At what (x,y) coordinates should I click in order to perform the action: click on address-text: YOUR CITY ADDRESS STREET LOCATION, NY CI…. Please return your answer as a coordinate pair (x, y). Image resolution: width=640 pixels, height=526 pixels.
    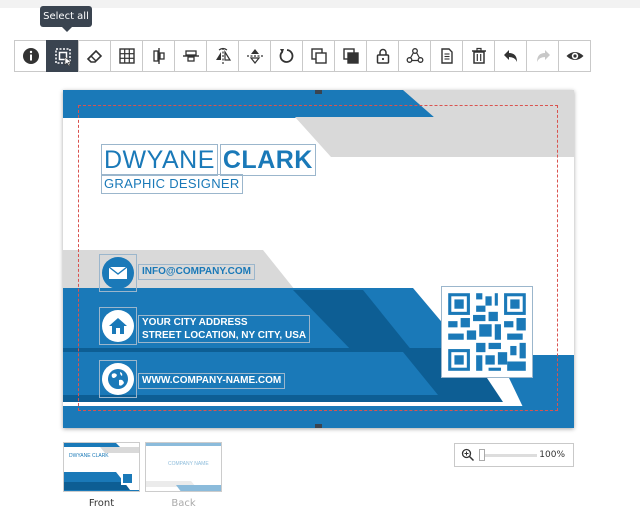
    Looking at the image, I should click on (224, 329).